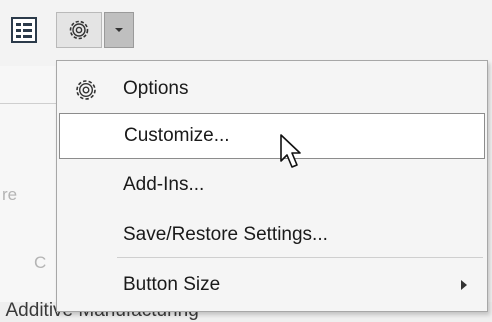  I want to click on menu-item-button-size: Button Size, so click(272, 285).